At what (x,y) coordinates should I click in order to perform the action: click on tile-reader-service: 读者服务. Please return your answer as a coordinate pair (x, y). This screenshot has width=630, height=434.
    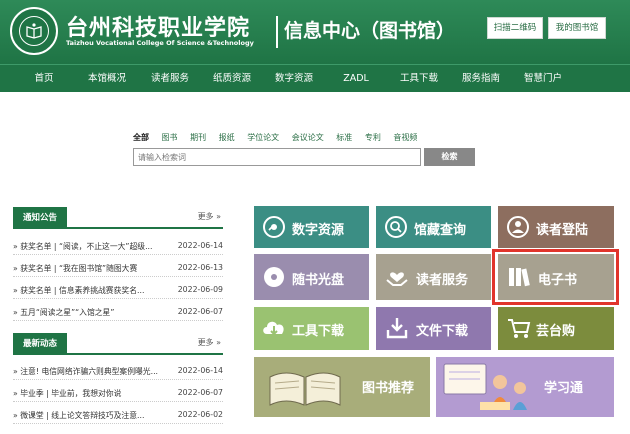
    Looking at the image, I should click on (433, 277).